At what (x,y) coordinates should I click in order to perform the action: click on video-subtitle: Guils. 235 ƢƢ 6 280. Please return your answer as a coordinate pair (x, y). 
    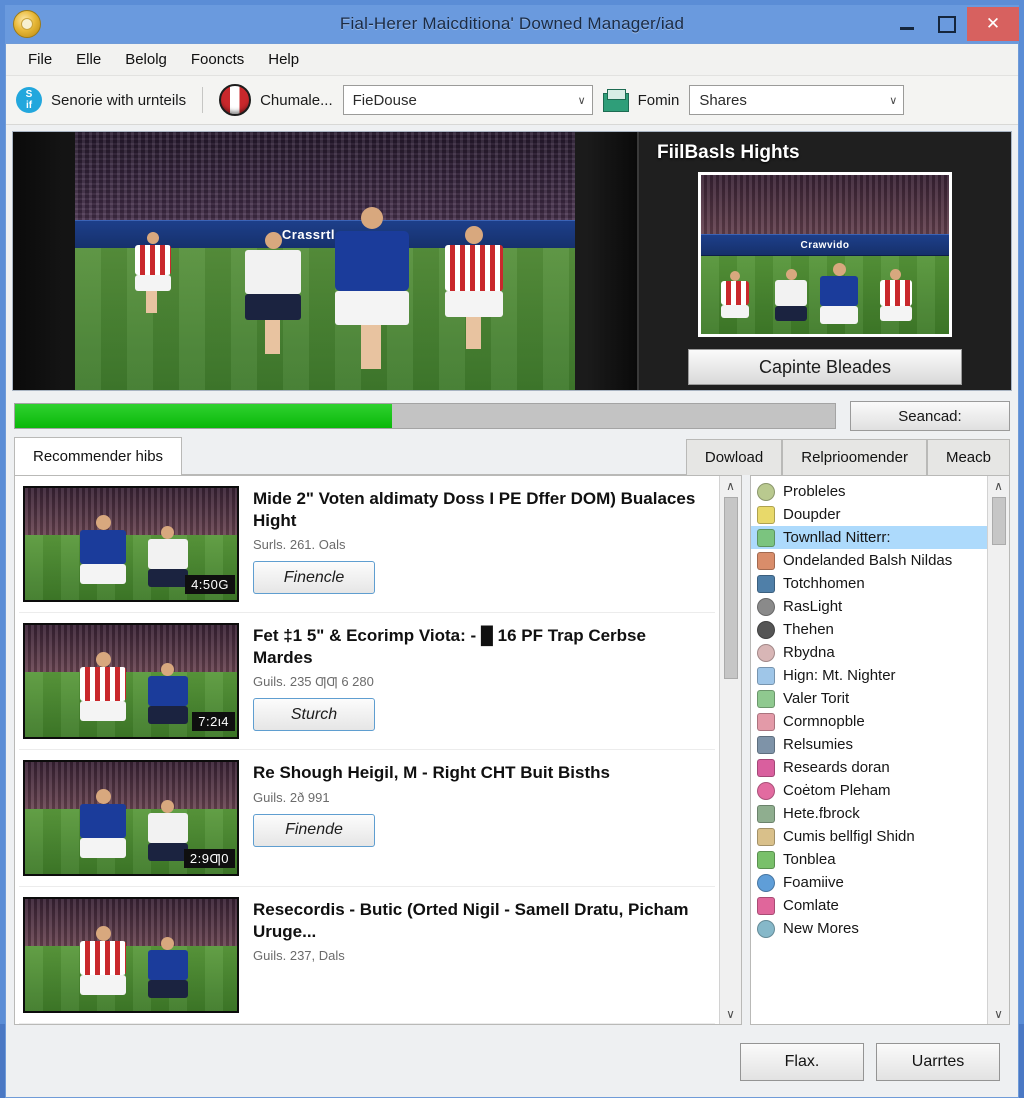
    Looking at the image, I should click on (313, 682).